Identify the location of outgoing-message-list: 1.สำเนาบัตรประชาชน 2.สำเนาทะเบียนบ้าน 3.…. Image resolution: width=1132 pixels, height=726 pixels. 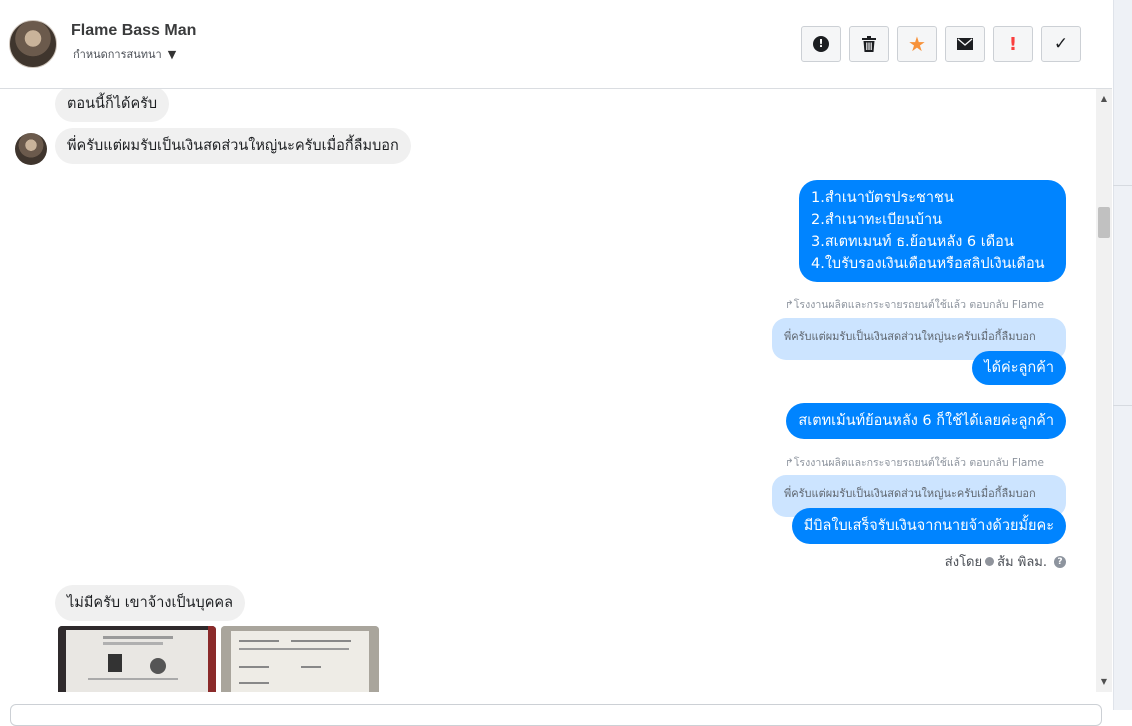
(932, 231).